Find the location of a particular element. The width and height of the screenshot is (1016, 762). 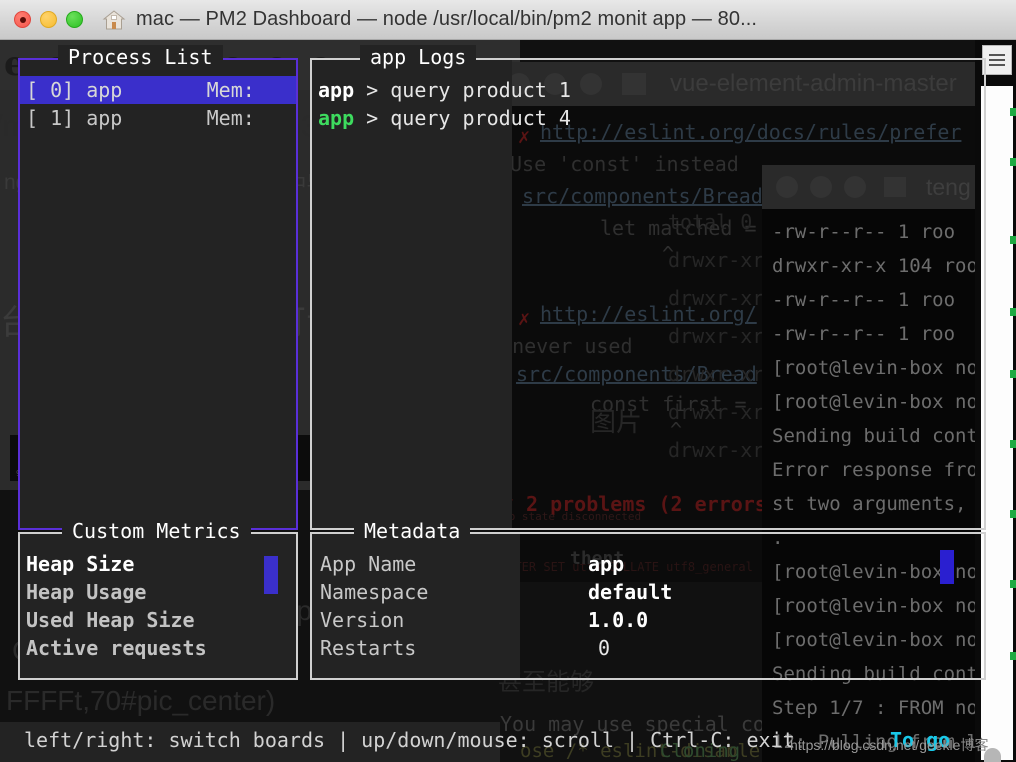

metric-item-0: Heap Size is located at coordinates (158, 564).